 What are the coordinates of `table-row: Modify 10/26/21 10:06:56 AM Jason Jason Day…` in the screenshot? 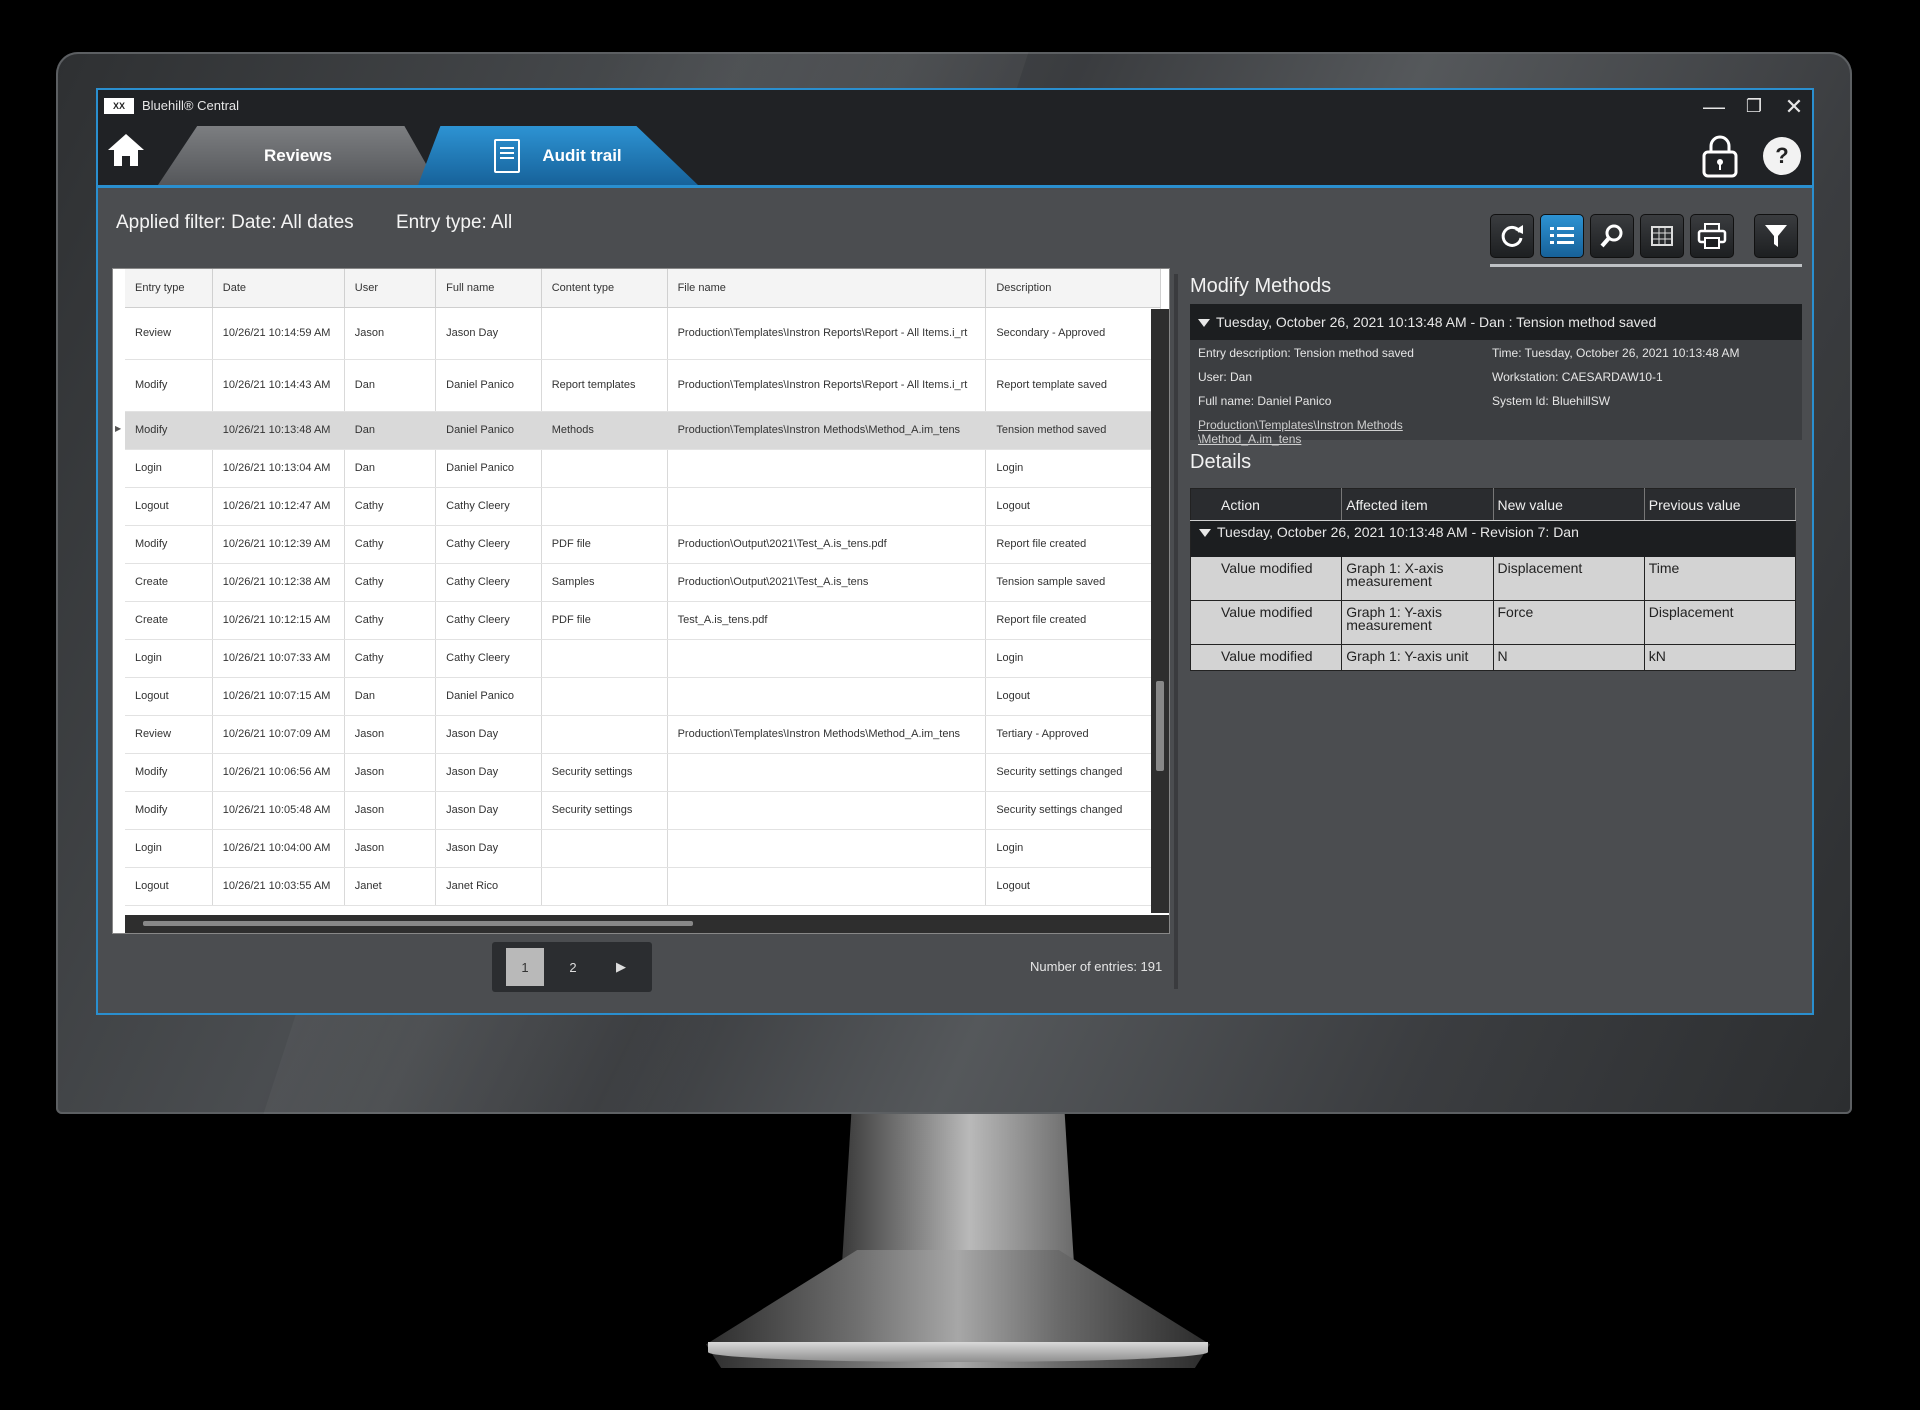 It's located at (643, 772).